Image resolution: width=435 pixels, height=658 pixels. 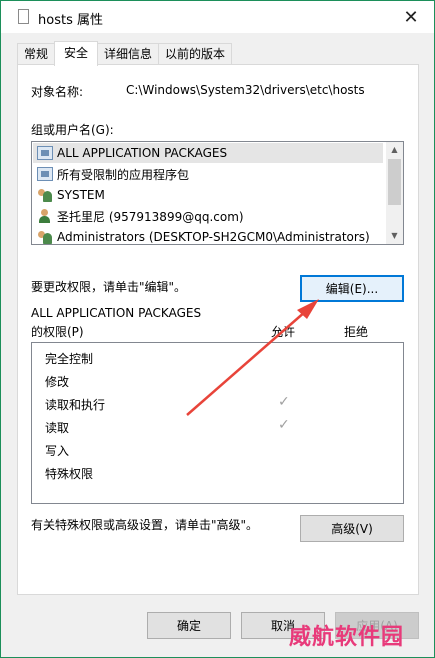 I want to click on tab-security: 安全, so click(x=76, y=53).